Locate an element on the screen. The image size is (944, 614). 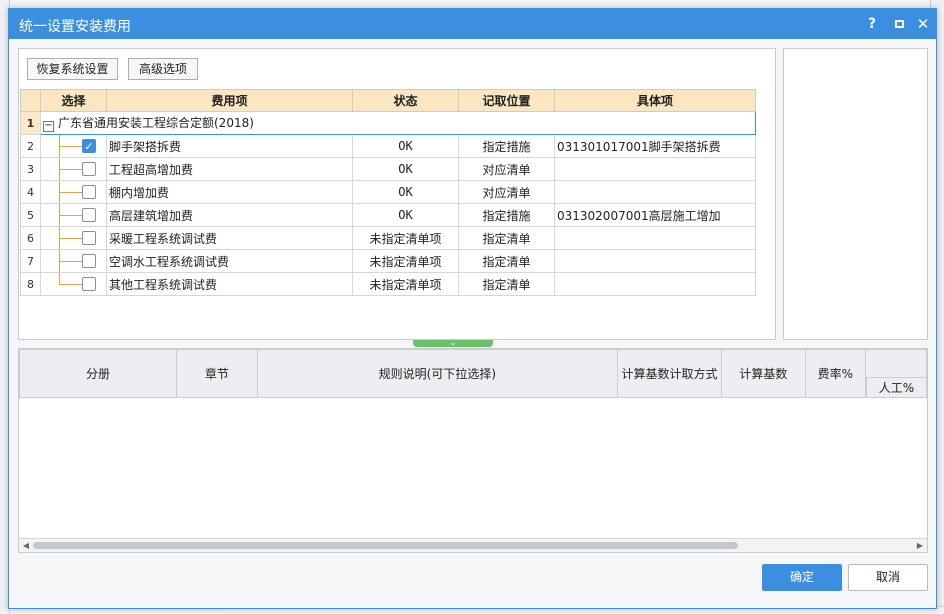
group-cell: − 广东省通用安装工程综合定额(2018) is located at coordinates (398, 123).